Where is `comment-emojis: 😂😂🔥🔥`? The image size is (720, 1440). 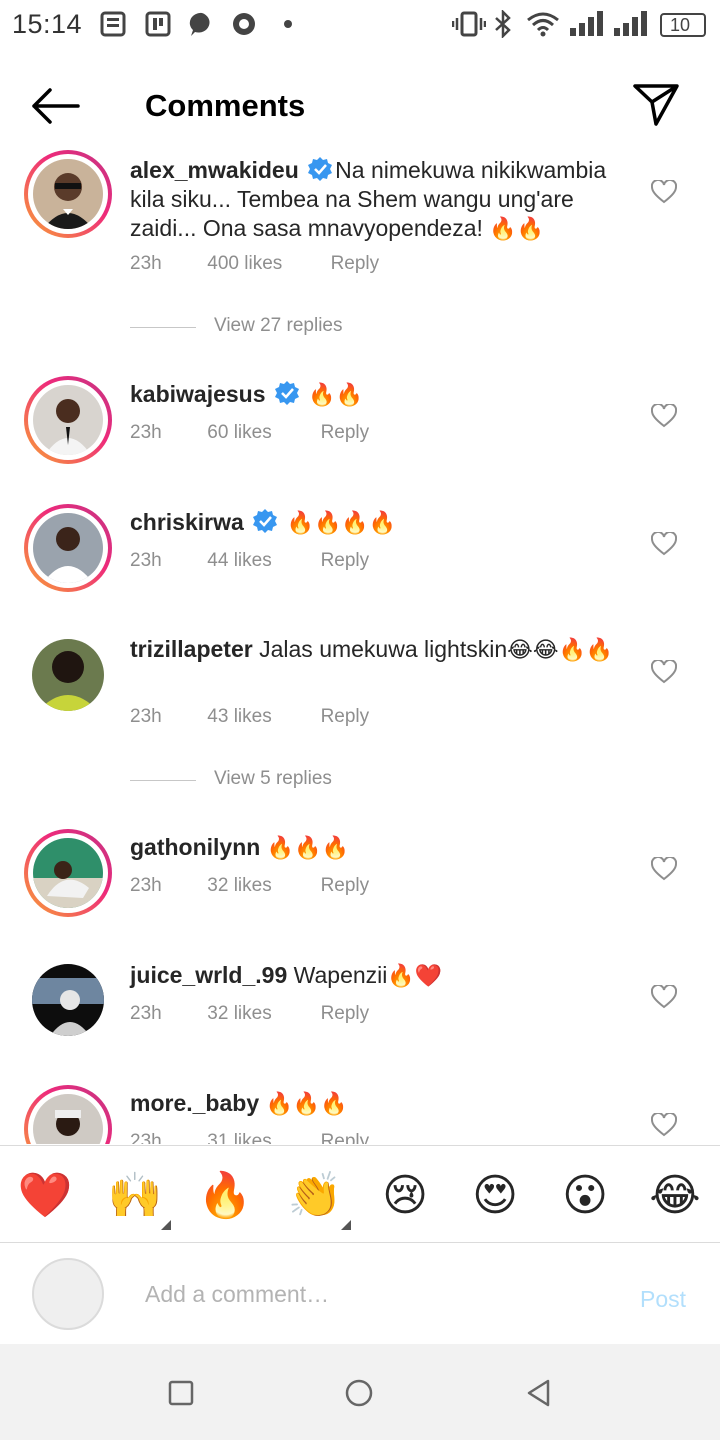 comment-emojis: 😂😂🔥🔥 is located at coordinates (560, 650).